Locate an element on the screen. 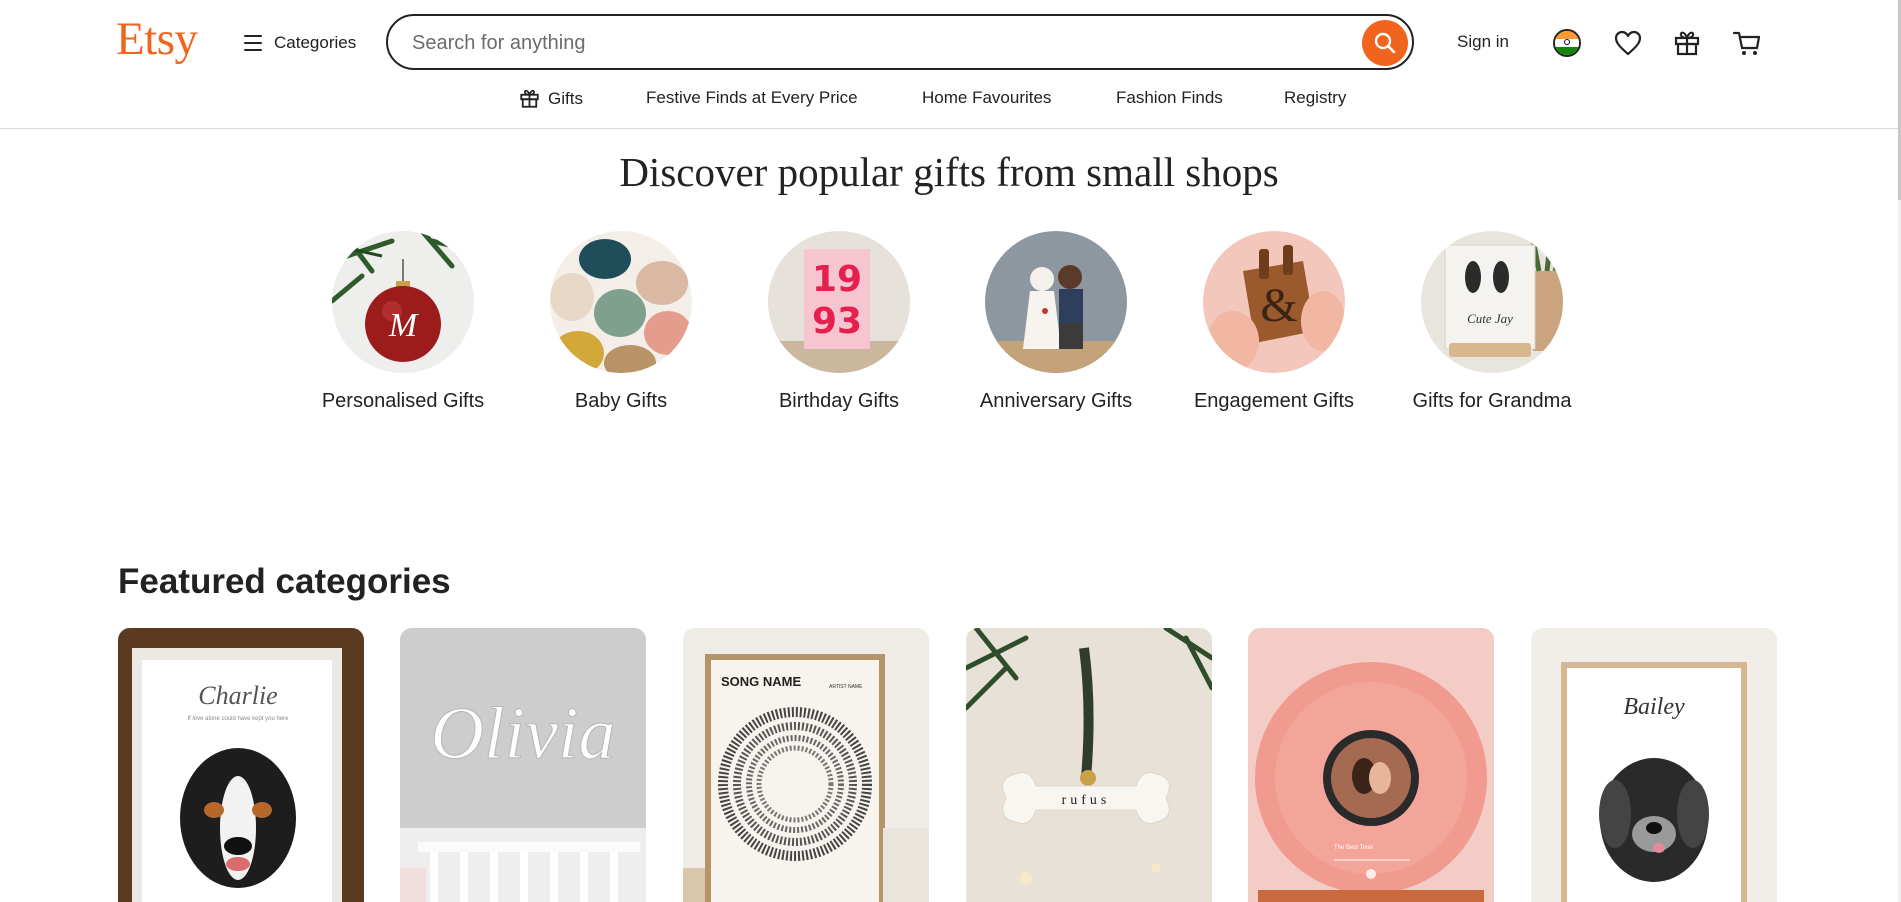  gift-category-label: Birthday Gifts is located at coordinates (839, 401).